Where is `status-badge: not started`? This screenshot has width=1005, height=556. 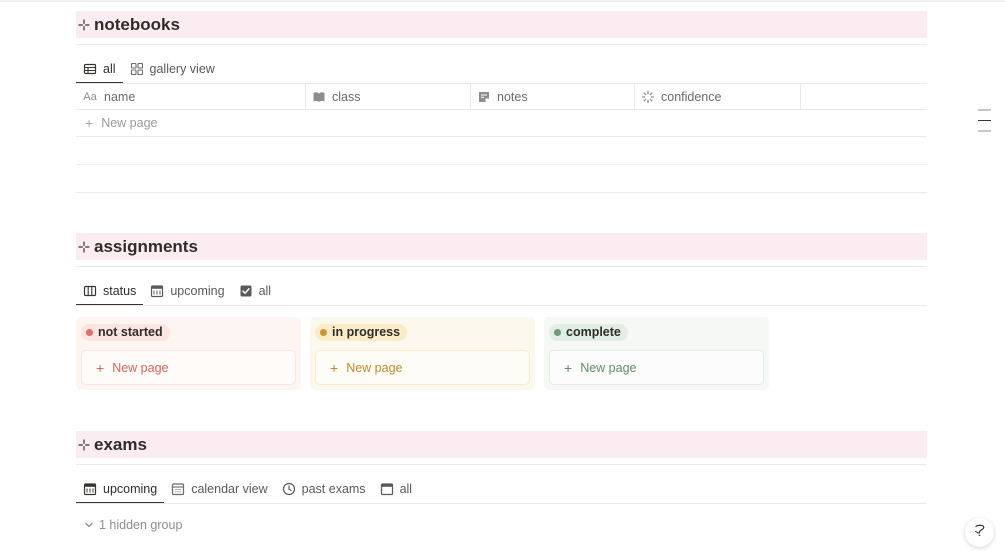 status-badge: not started is located at coordinates (125, 332).